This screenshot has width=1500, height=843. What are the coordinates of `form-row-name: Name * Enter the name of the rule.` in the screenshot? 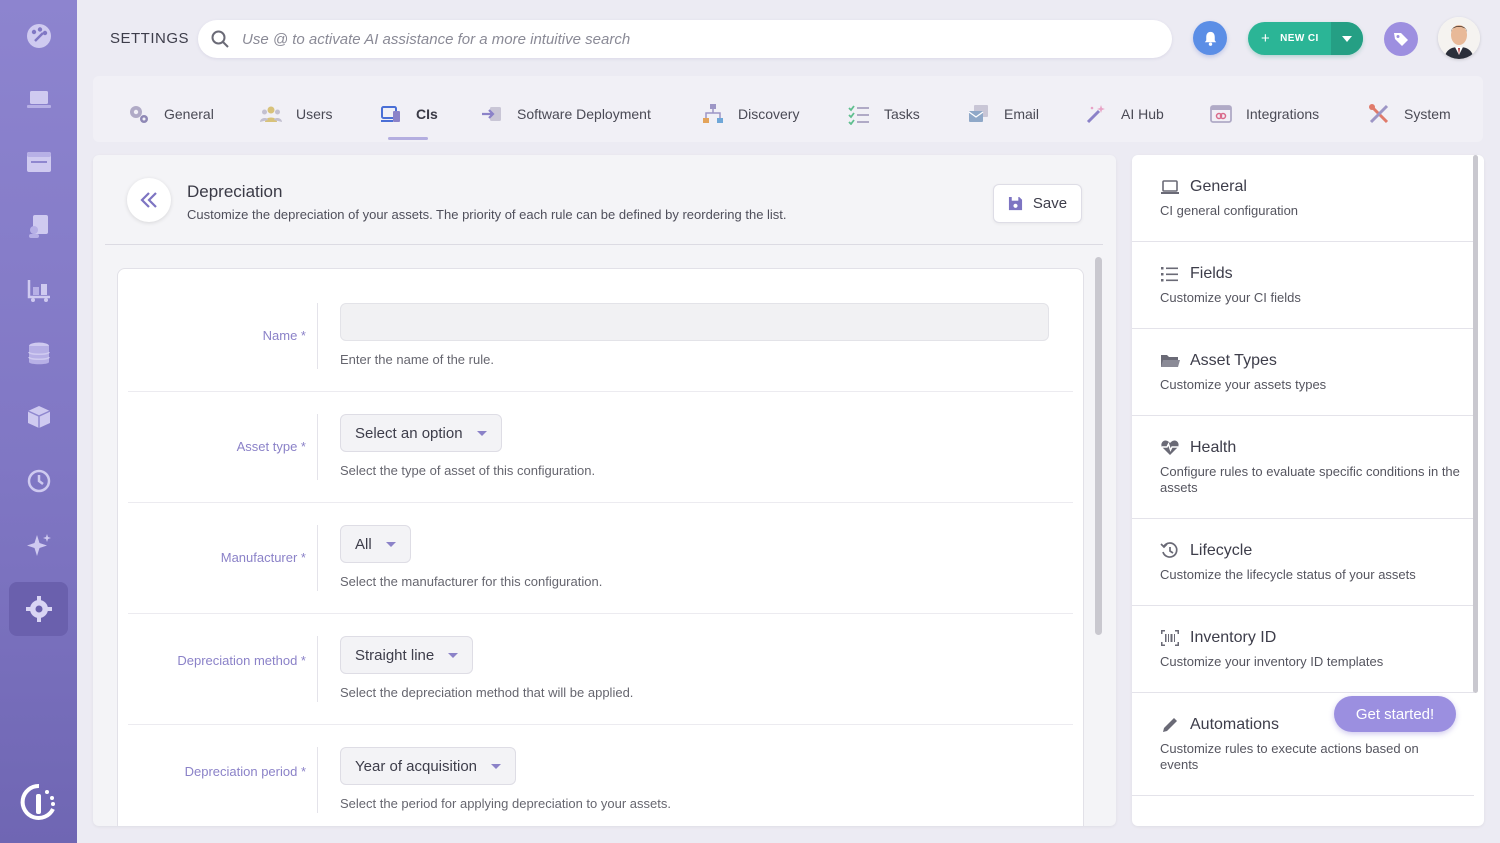 It's located at (600, 336).